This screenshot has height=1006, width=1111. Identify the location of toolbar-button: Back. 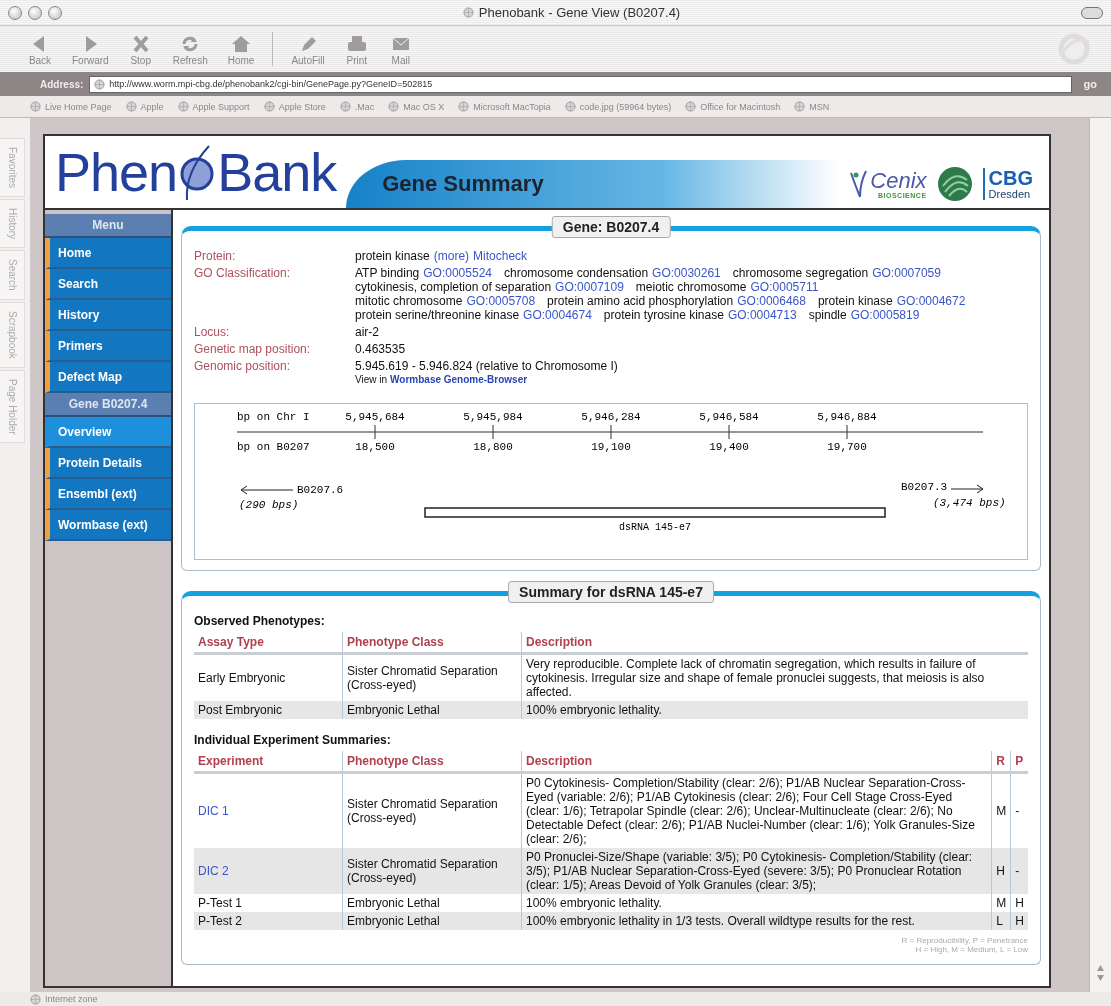
(40, 49).